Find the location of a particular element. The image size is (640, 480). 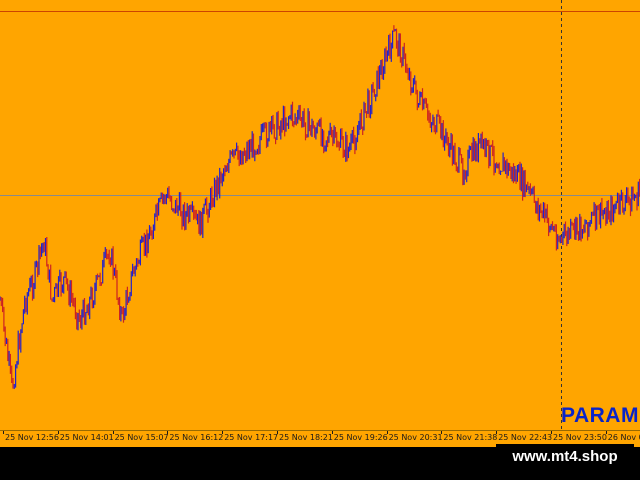

time-axis-label: 25 Nov 19:26 is located at coordinates (360, 437).